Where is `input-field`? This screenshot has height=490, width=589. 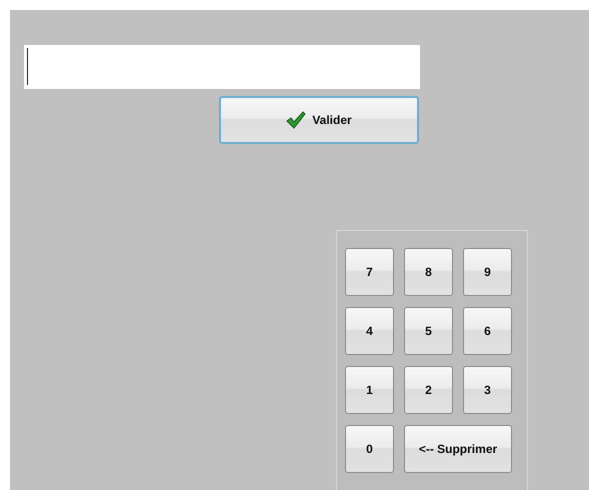
input-field is located at coordinates (222, 67).